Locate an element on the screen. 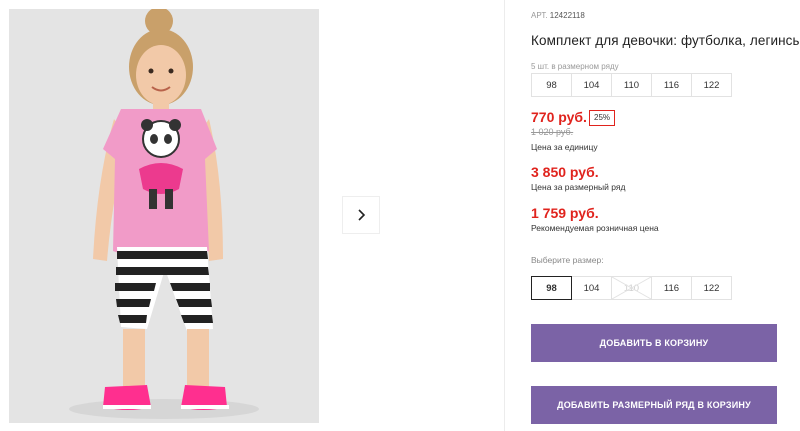 This screenshot has width=800, height=431. sku: АРТ. 12422118 is located at coordinates (558, 15).